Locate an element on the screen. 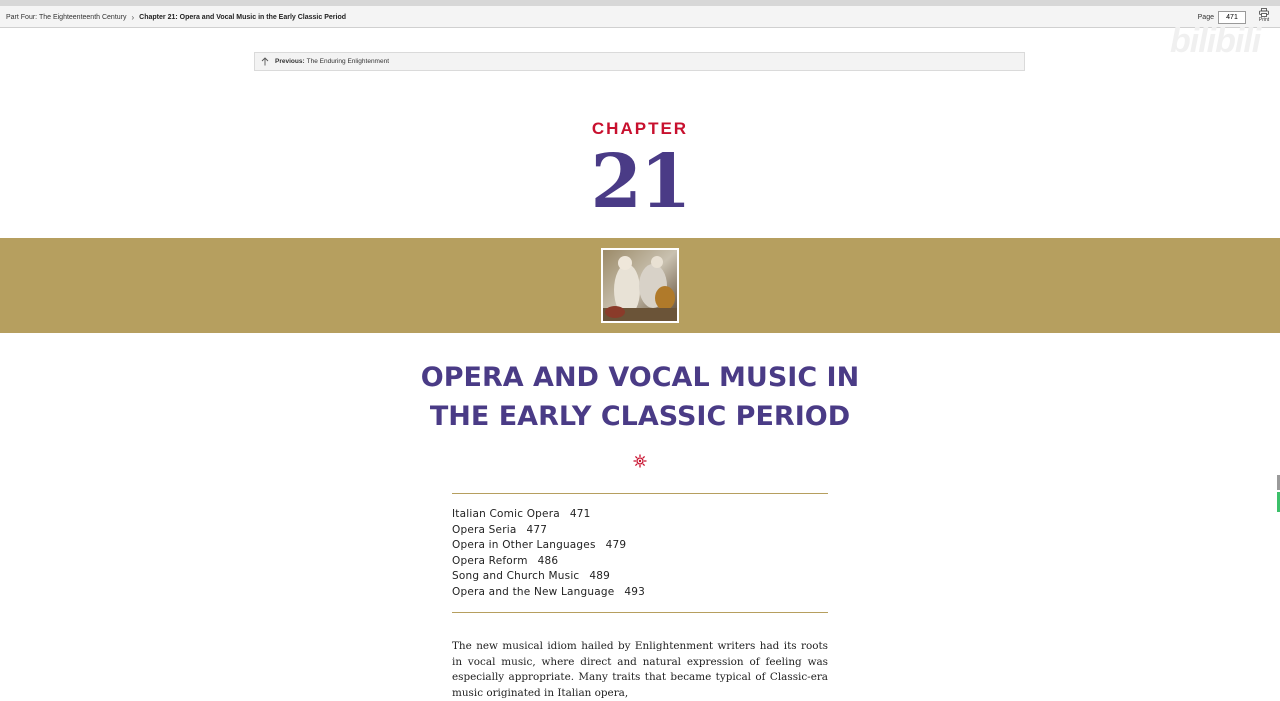  toc-item: Opera Reform 486 is located at coordinates (640, 562).